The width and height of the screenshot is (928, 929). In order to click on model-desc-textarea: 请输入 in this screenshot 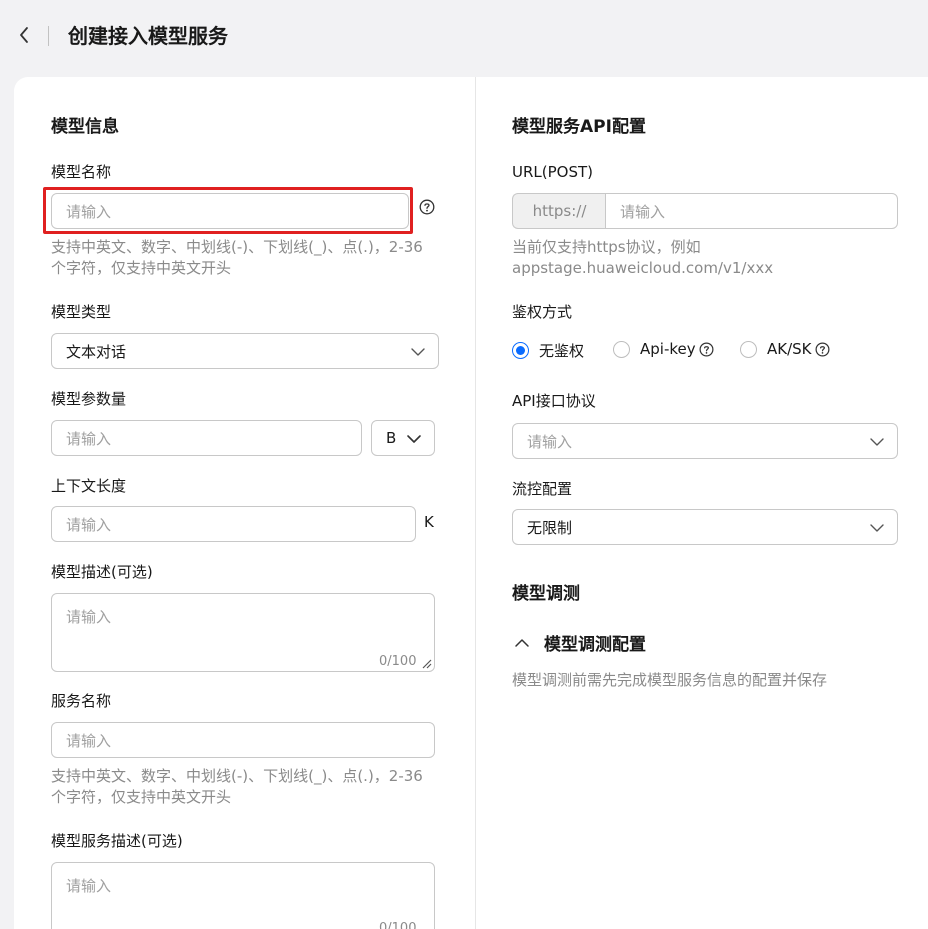, I will do `click(243, 632)`.